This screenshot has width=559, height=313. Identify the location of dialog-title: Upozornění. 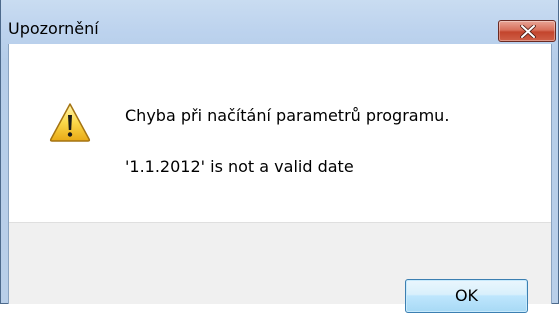
(53, 28).